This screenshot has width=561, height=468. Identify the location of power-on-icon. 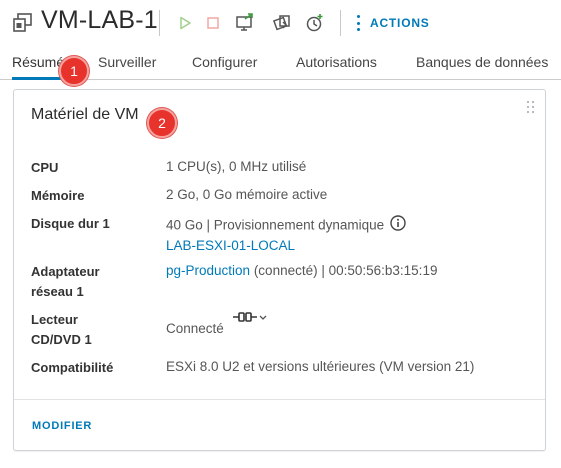
(185, 23).